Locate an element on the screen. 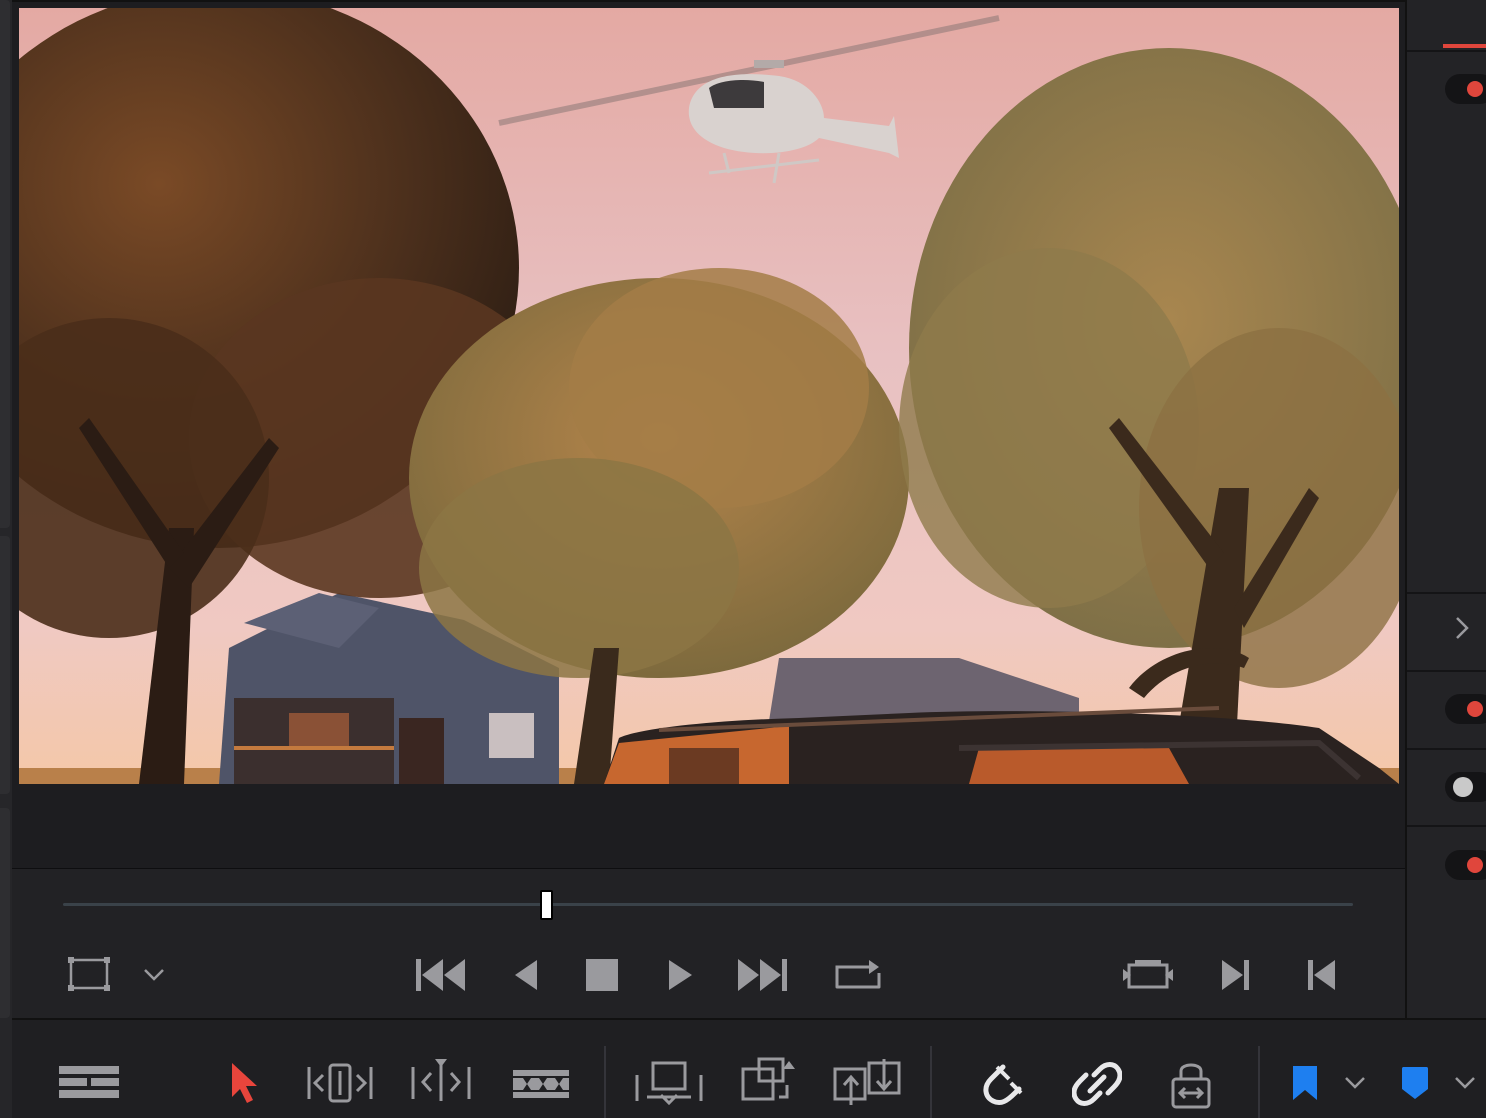  edit-toolbar is located at coordinates (749, 1068).